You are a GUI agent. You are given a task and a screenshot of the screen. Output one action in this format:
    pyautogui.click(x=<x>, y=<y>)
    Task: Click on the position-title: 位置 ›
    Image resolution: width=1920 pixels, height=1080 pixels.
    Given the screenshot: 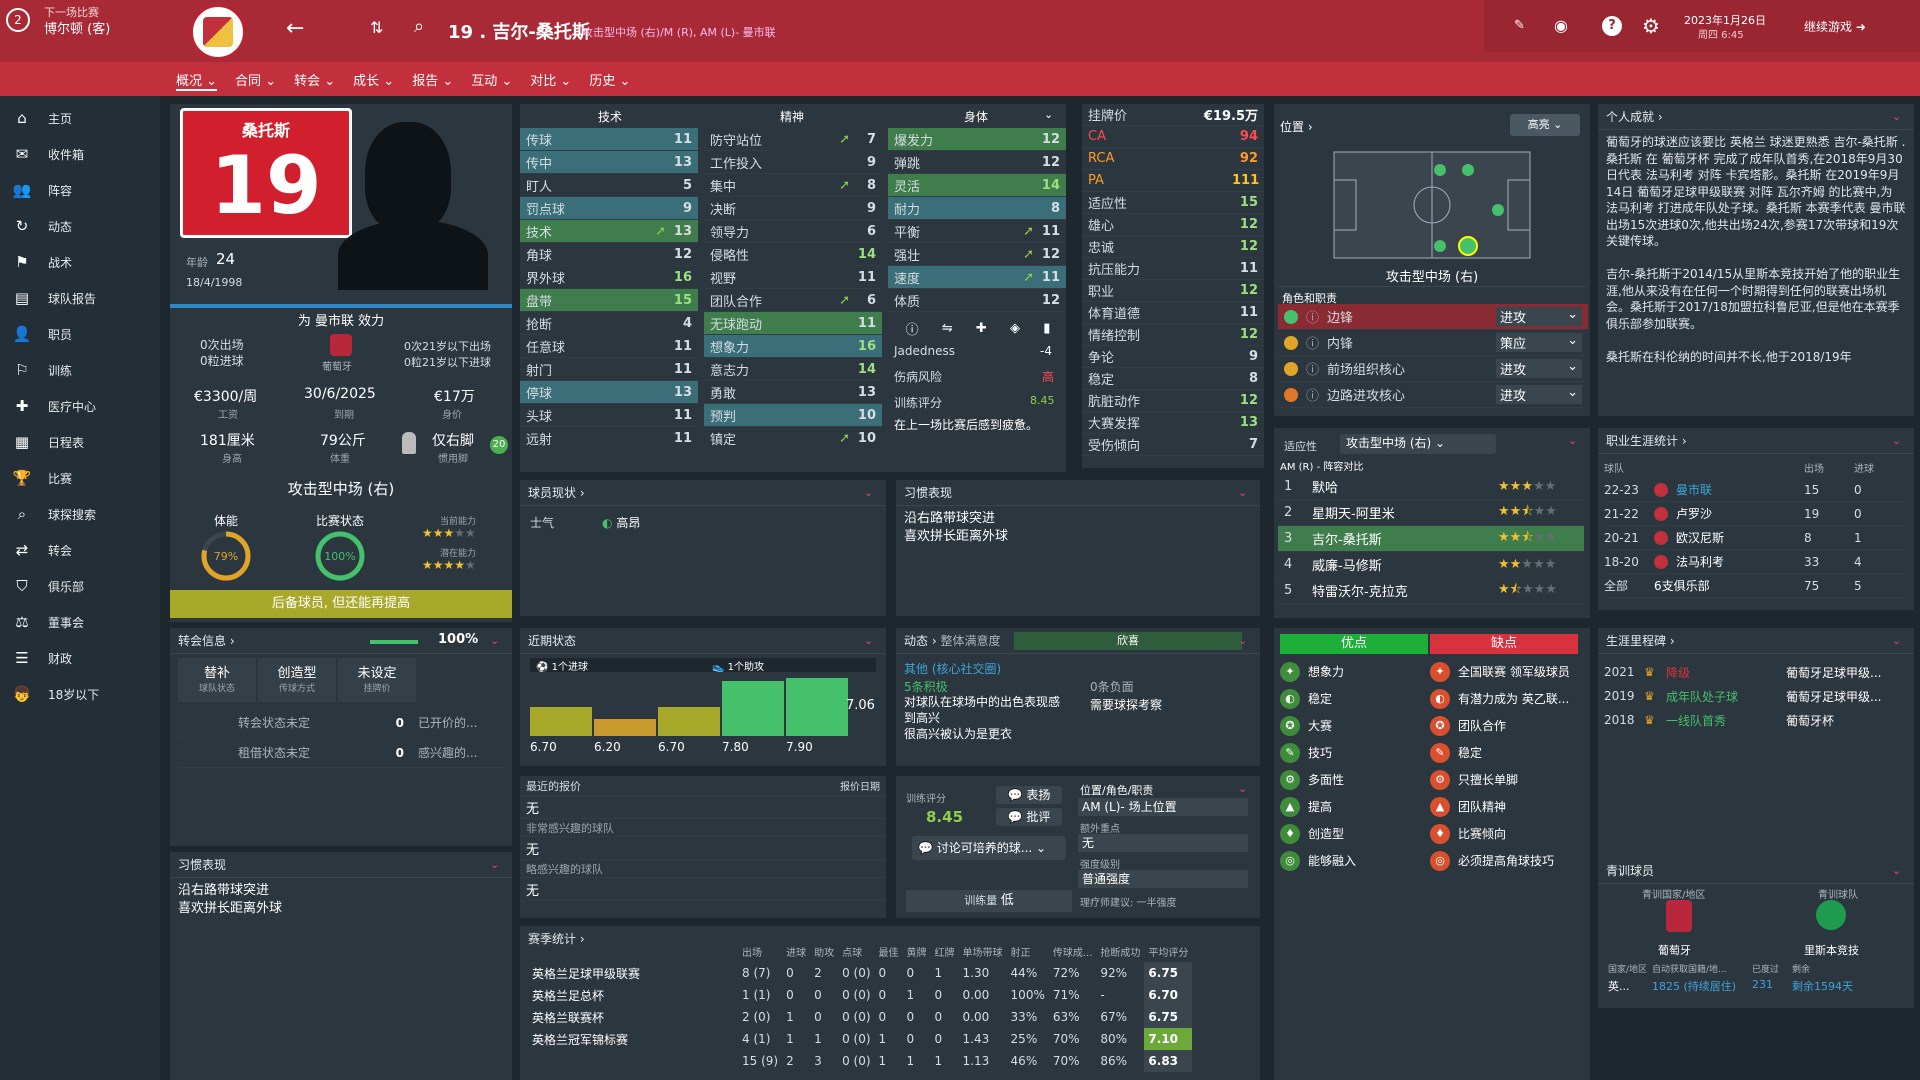 What is the action you would take?
    pyautogui.click(x=1296, y=126)
    